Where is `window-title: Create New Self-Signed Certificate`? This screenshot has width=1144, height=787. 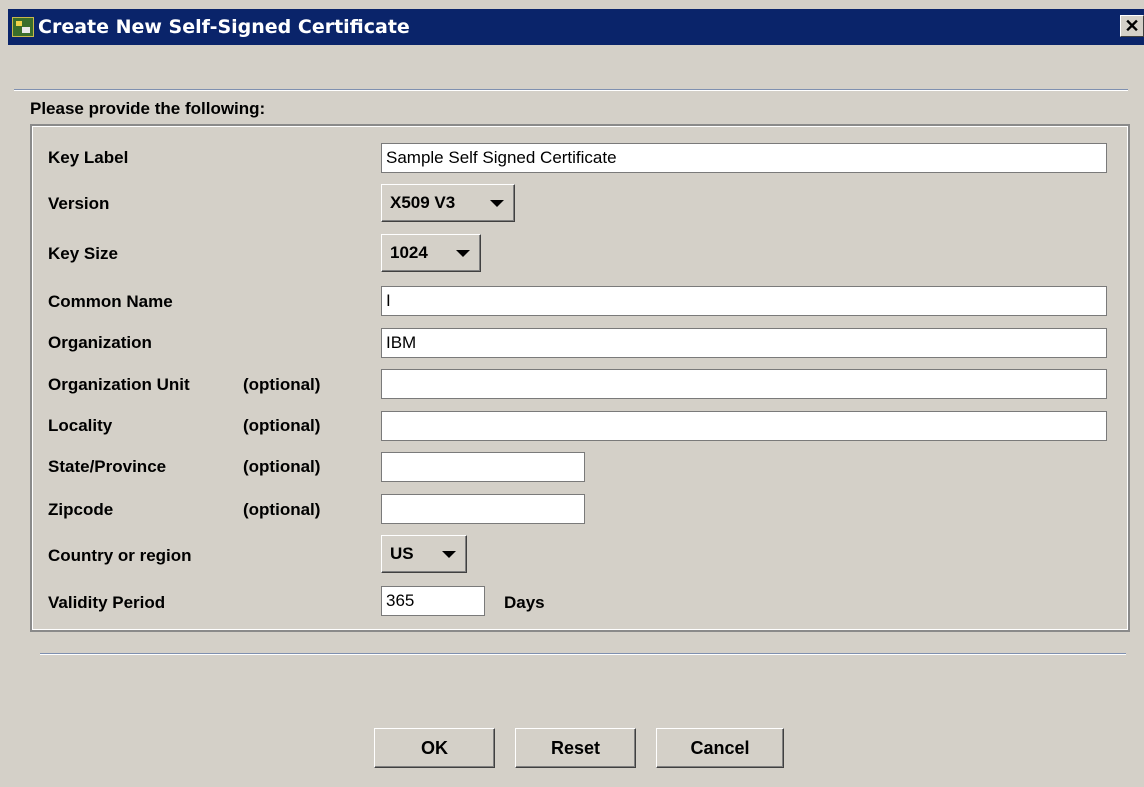
window-title: Create New Self-Signed Certificate is located at coordinates (224, 27).